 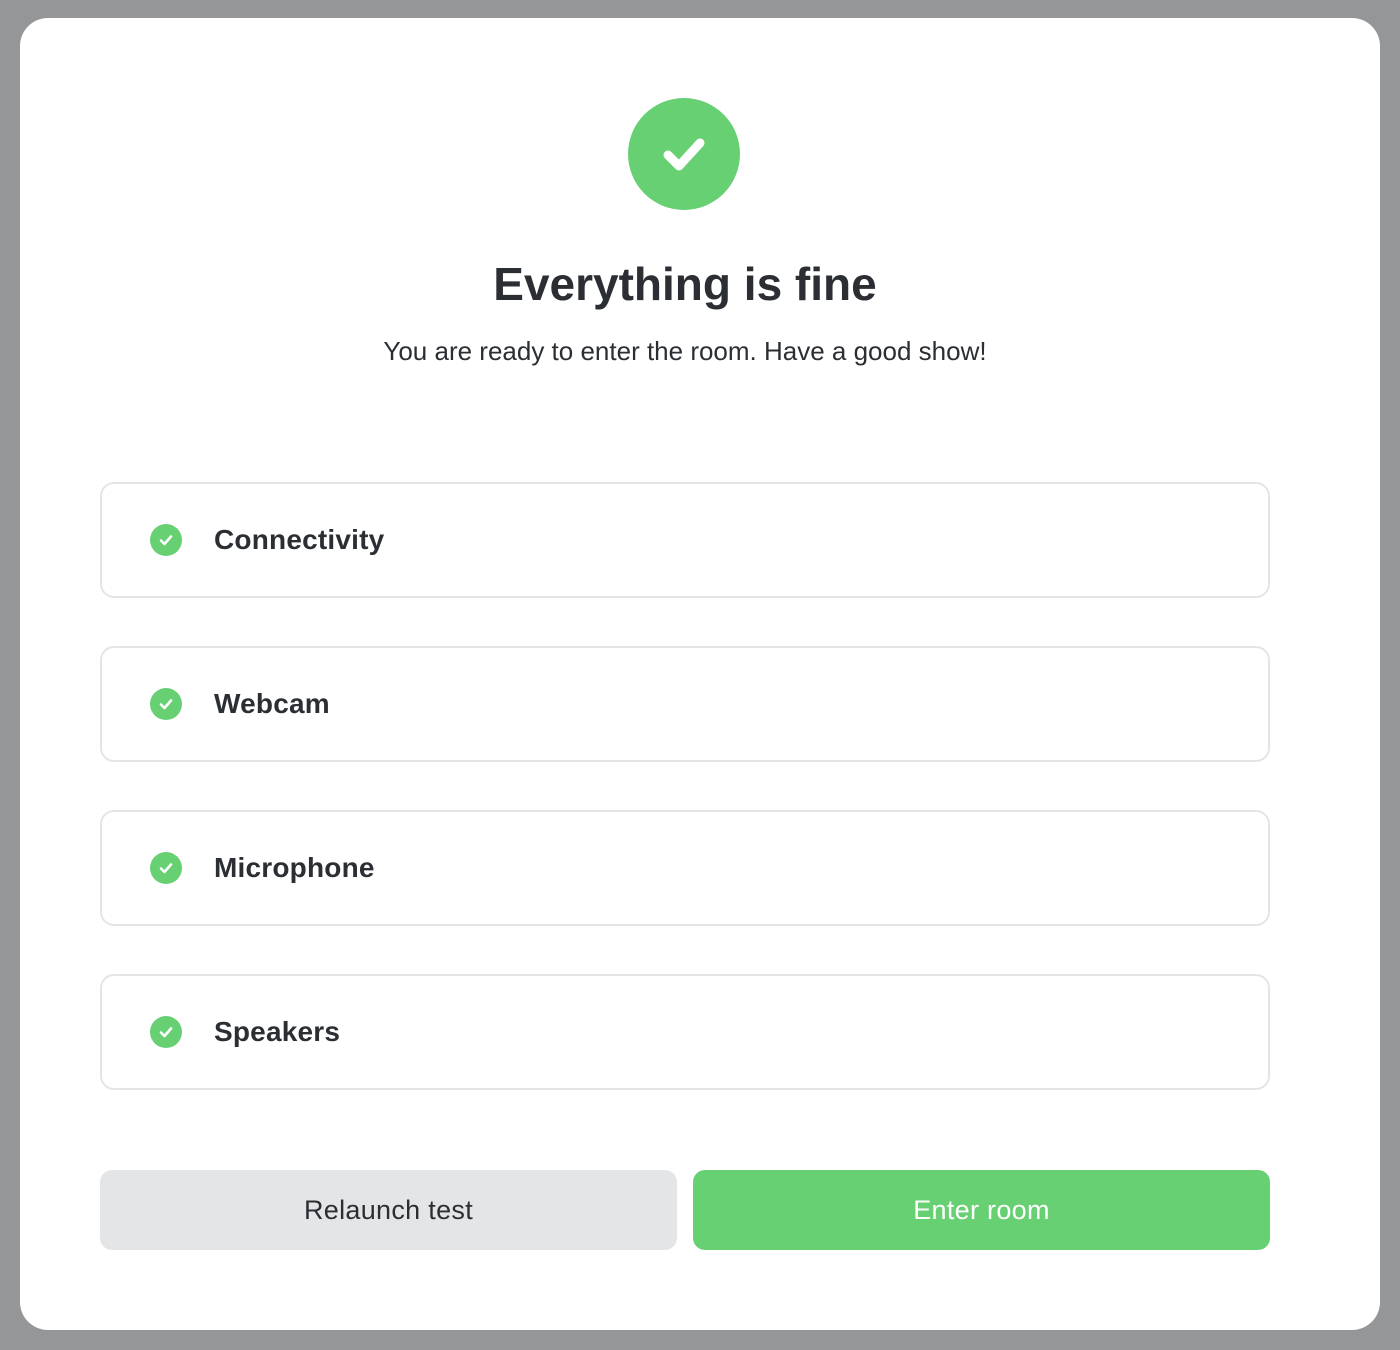 I want to click on enter-room-button: Enter room, so click(x=981, y=1210).